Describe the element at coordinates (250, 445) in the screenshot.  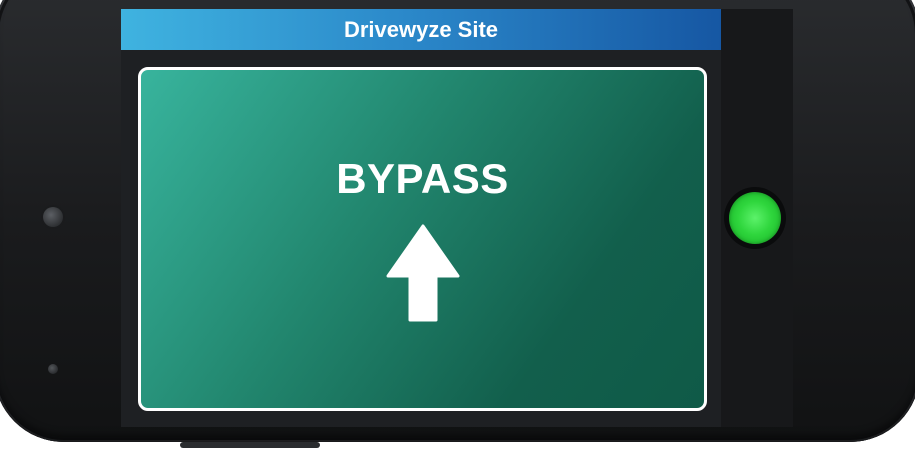
I see `side-button` at that location.